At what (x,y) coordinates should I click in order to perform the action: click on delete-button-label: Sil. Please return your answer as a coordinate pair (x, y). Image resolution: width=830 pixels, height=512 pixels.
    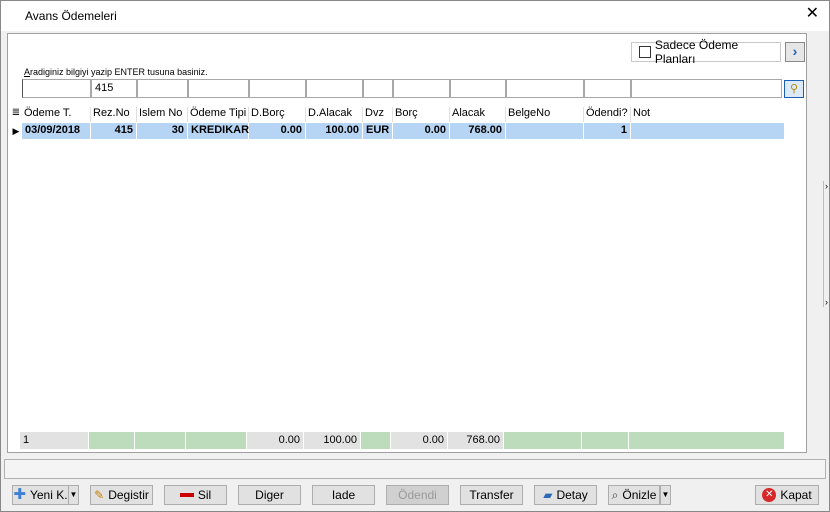
    Looking at the image, I should click on (204, 495).